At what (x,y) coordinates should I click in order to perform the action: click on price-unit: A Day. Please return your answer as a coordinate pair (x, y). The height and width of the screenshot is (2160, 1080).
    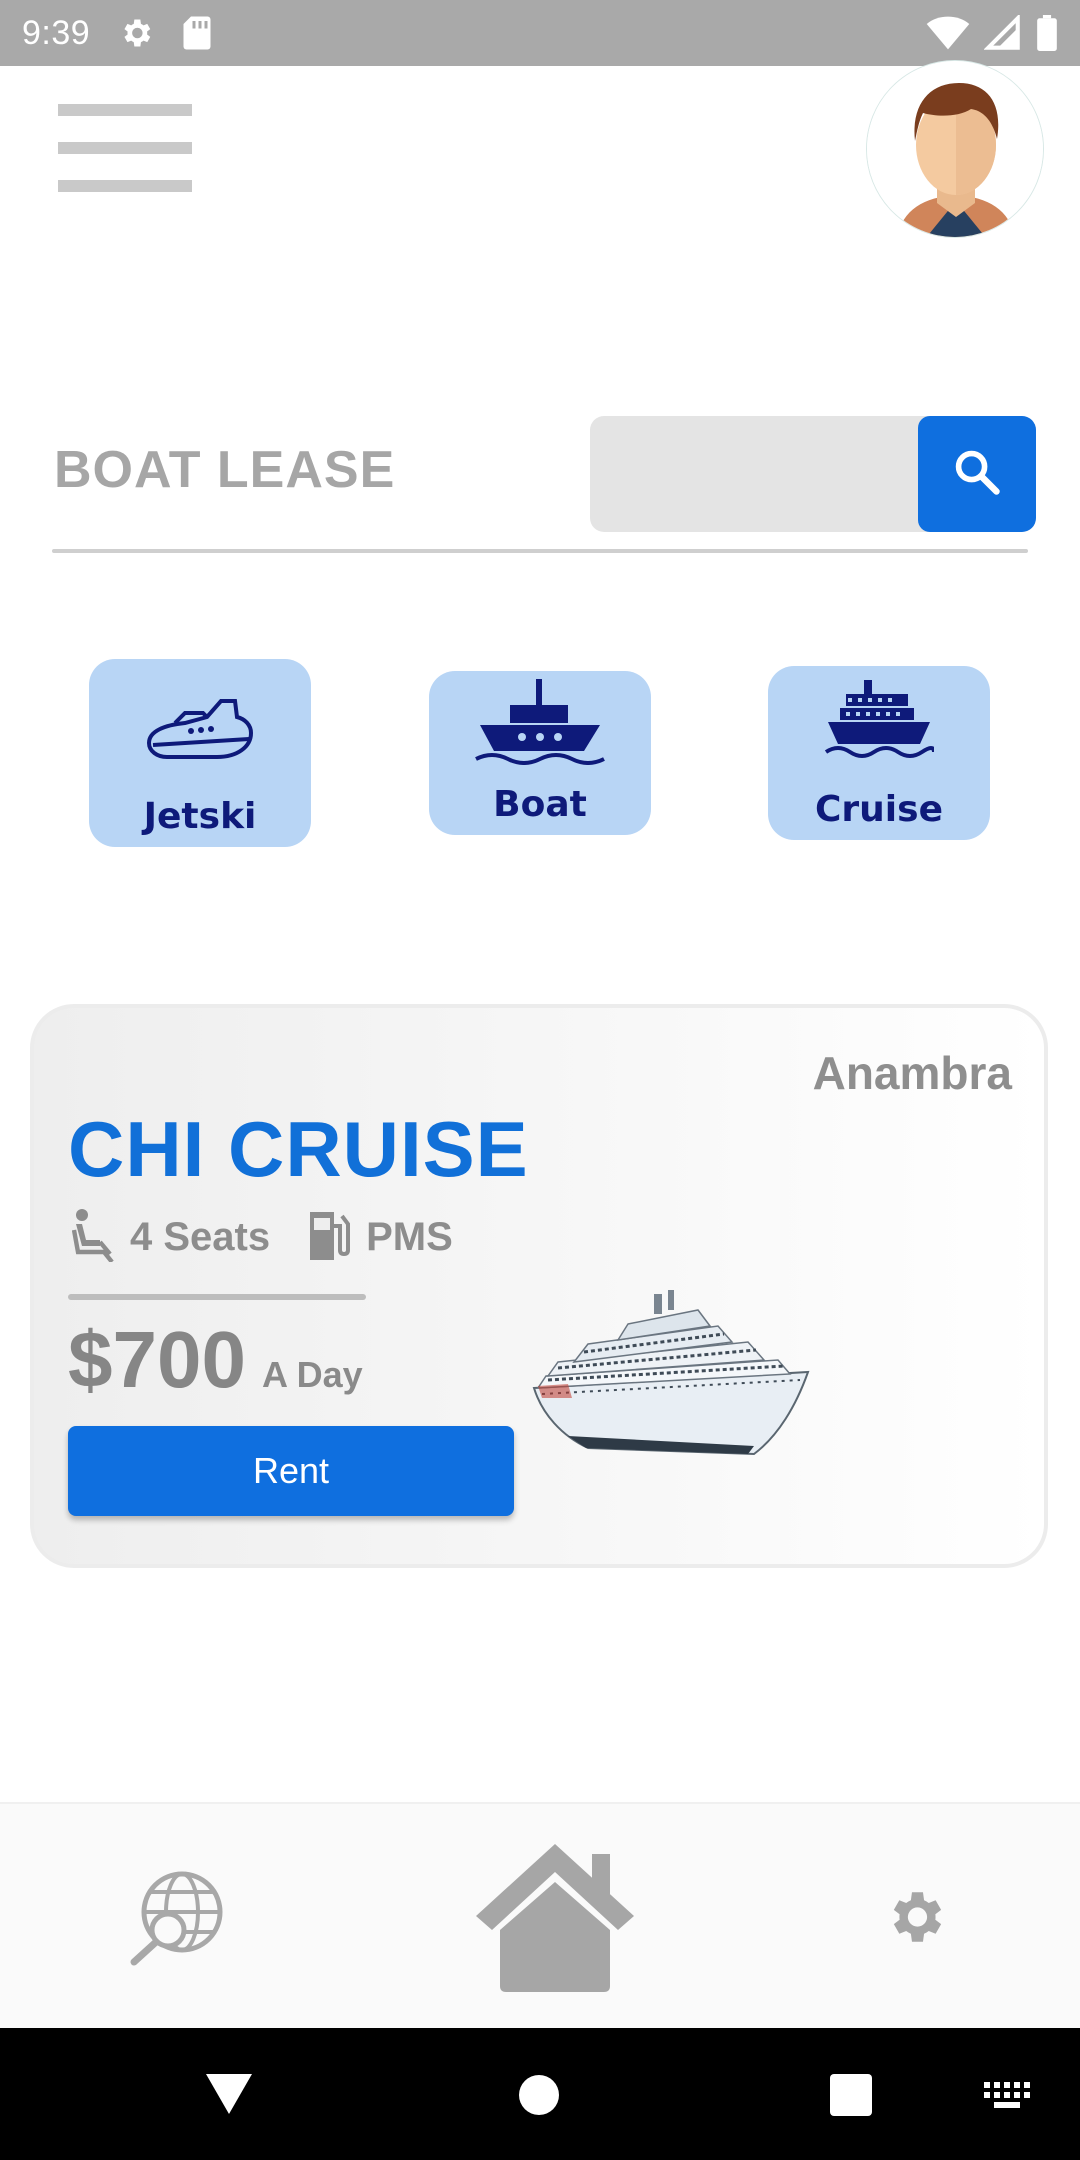
    Looking at the image, I should click on (312, 1374).